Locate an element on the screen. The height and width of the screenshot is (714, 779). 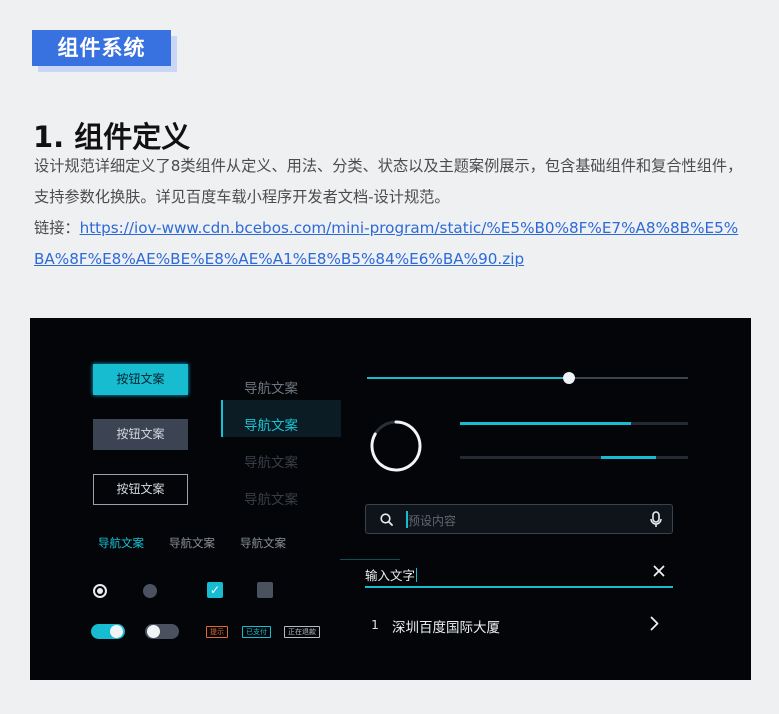
page-title: 1. 组件定义 is located at coordinates (112, 137).